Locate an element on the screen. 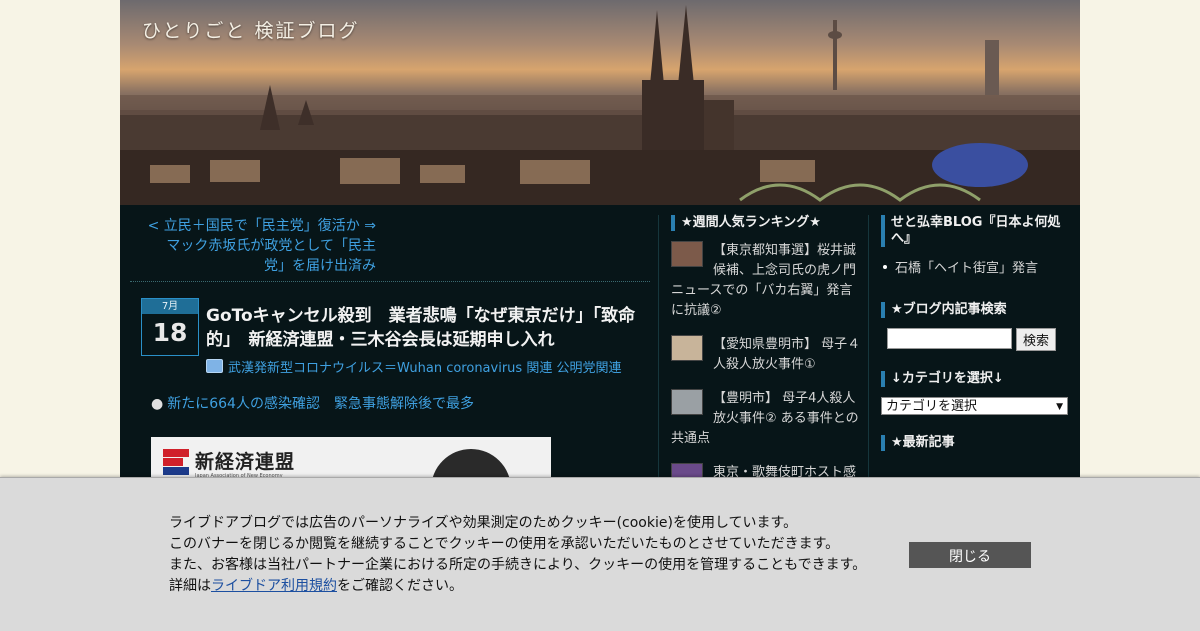 This screenshot has height=631, width=1200. ranking-item: 【愛知県豊明市】 母子４人殺人放火事件① is located at coordinates (766, 355).